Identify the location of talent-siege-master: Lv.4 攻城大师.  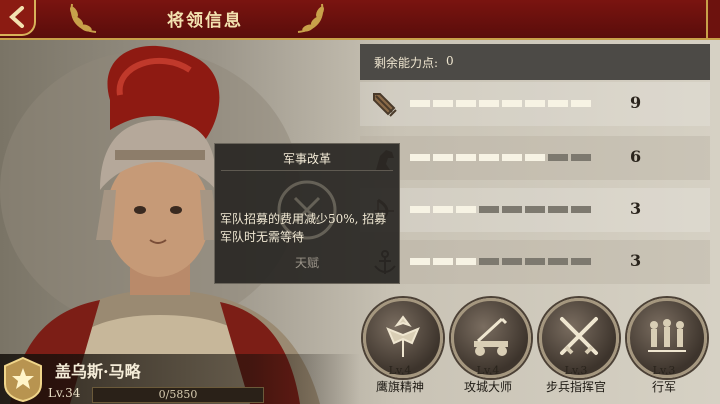
(489, 351).